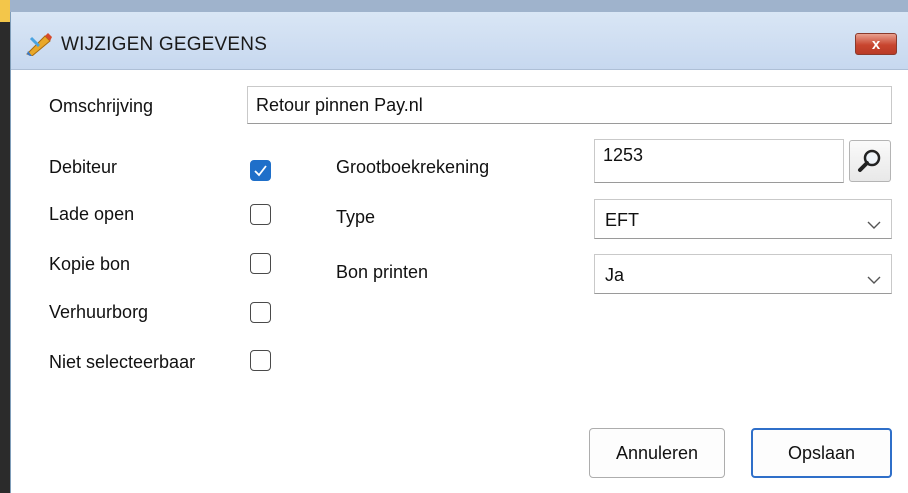  Describe the element at coordinates (5, 11) in the screenshot. I see `background-window-icon` at that location.